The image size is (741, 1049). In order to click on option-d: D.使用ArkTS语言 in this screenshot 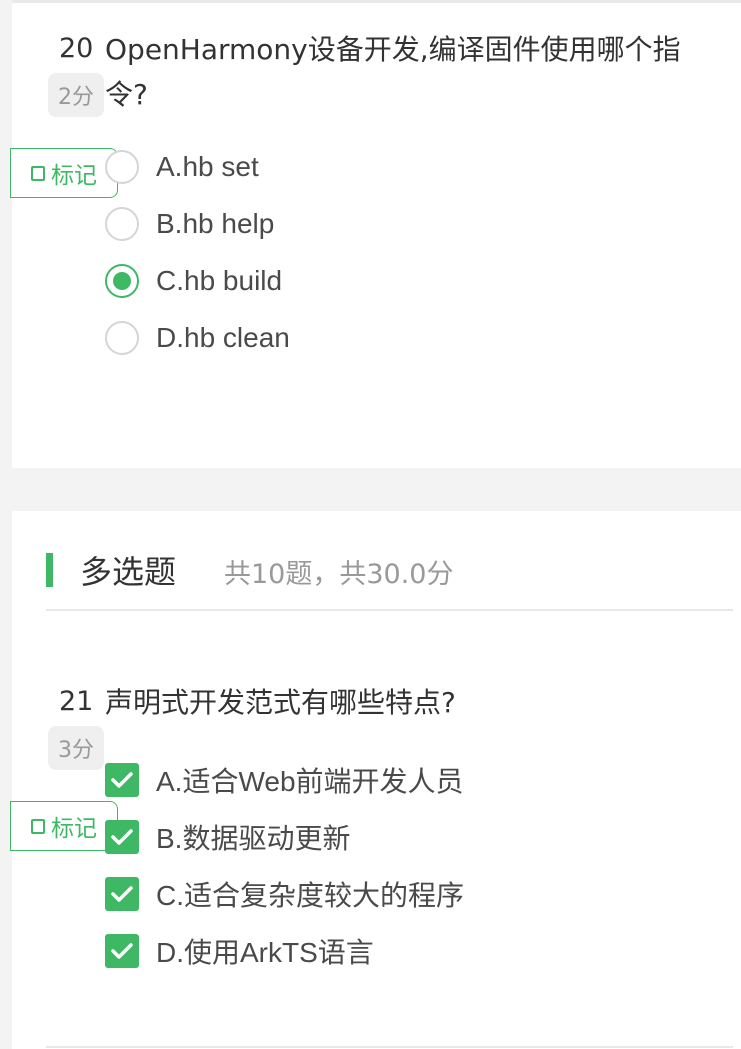, I will do `click(239, 951)`.